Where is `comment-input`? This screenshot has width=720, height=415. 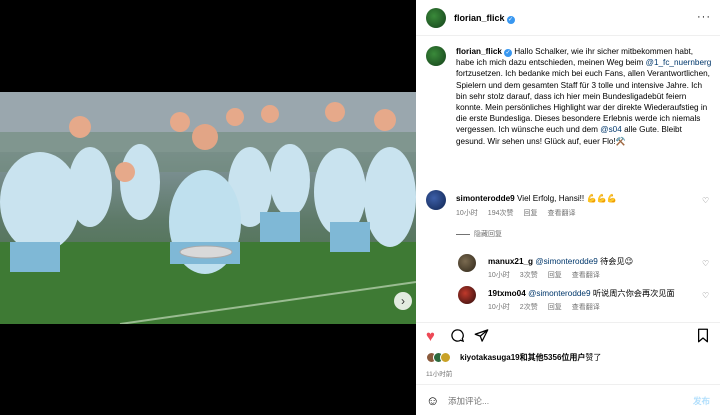
comment-input is located at coordinates (558, 401).